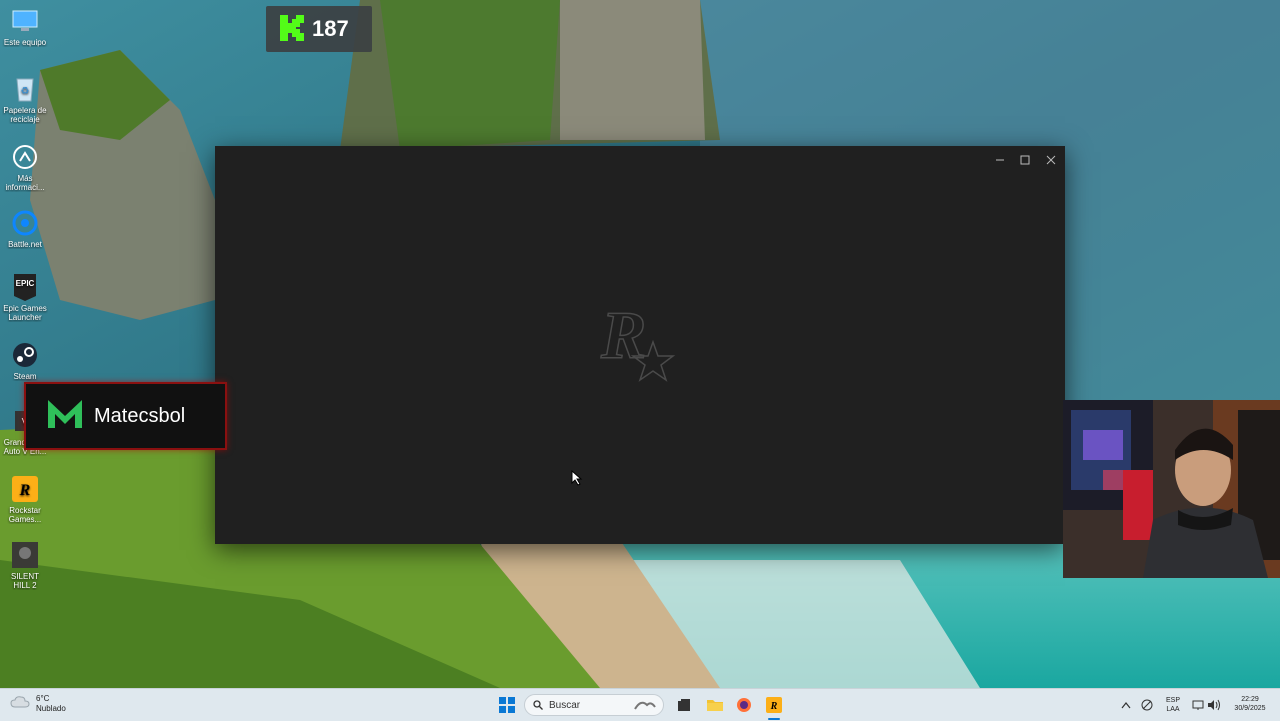  What do you see at coordinates (330, 28) in the screenshot?
I see `kick-follower-count: 187` at bounding box center [330, 28].